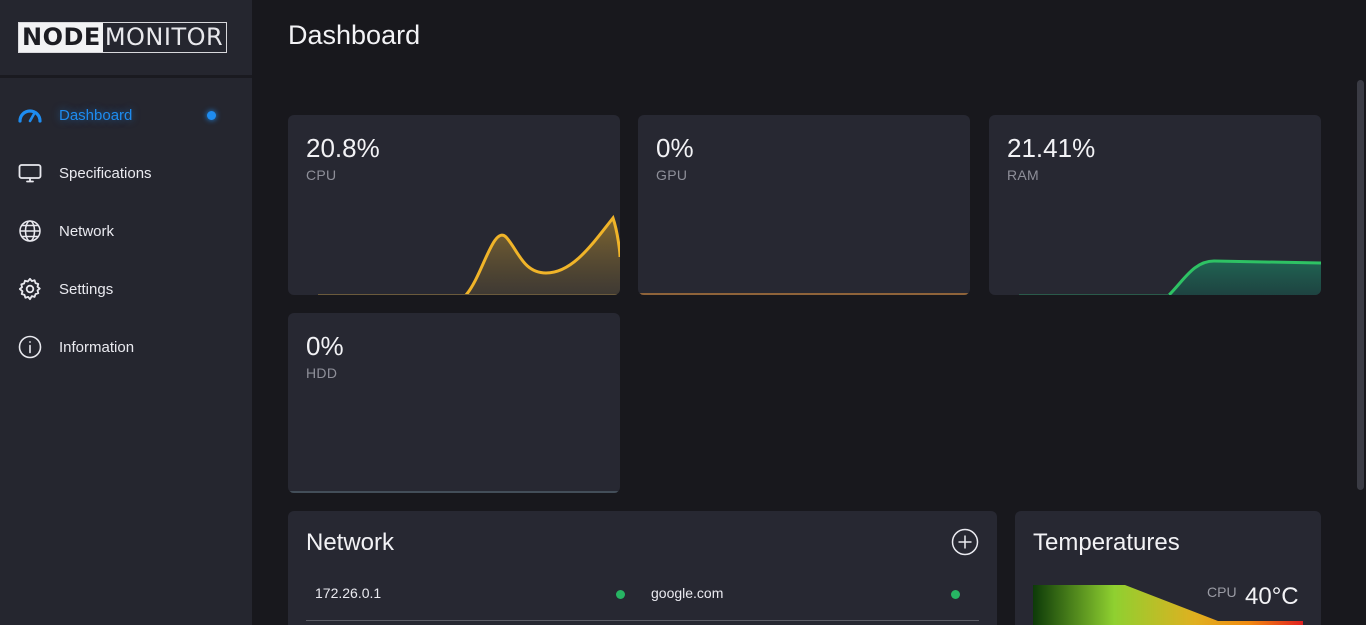 The image size is (1366, 625). I want to click on temp-value: 40°C, so click(1272, 596).